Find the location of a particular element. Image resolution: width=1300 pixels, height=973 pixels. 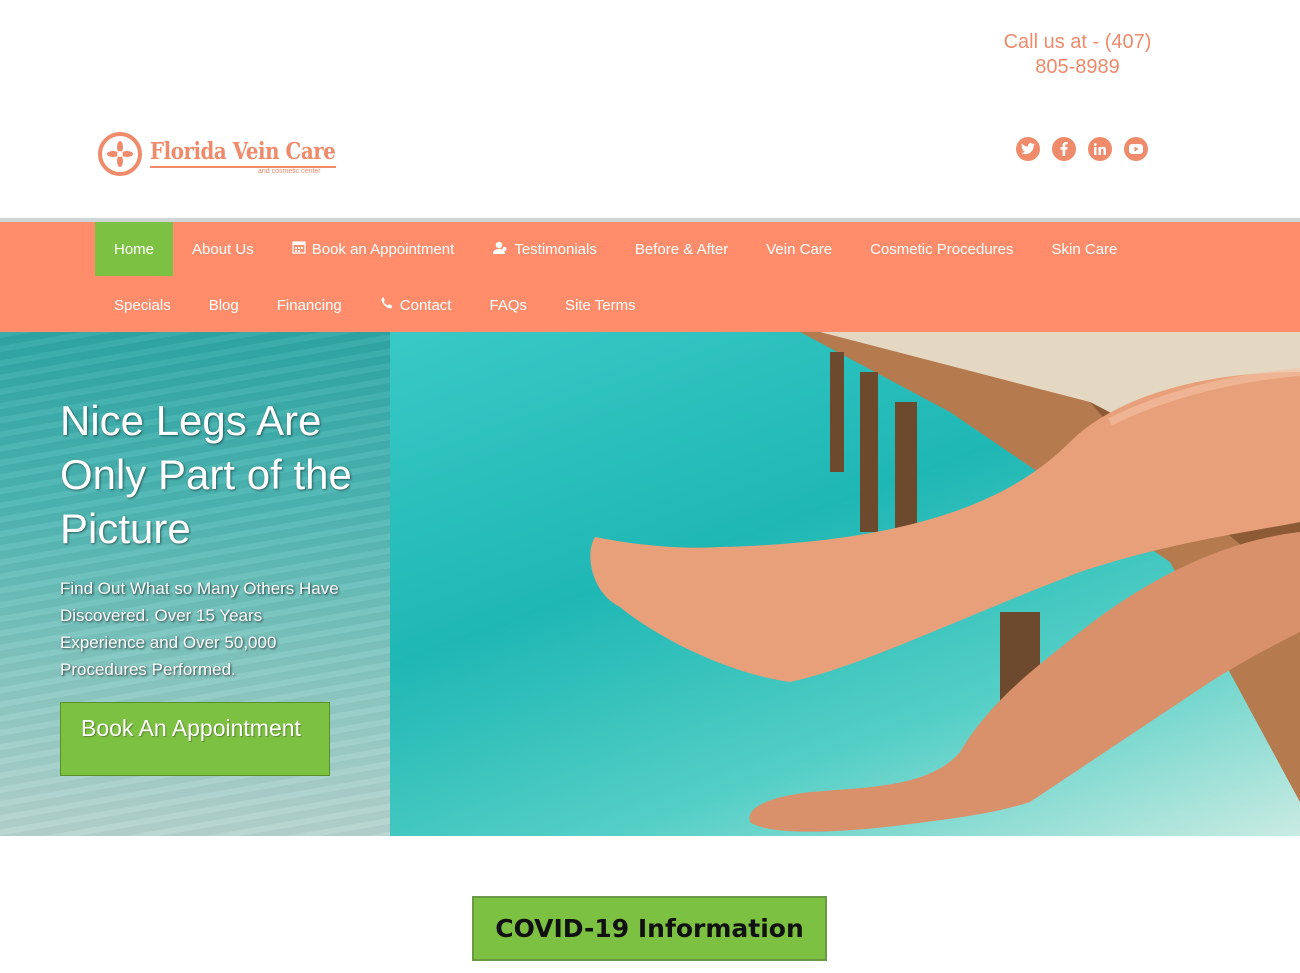

book-appointment-button: Book An Appointment is located at coordinates (195, 739).